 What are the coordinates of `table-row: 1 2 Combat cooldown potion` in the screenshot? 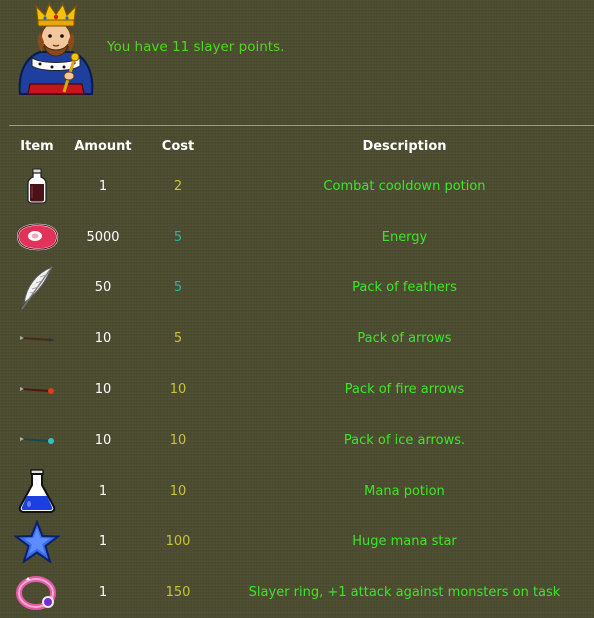 It's located at (301, 186).